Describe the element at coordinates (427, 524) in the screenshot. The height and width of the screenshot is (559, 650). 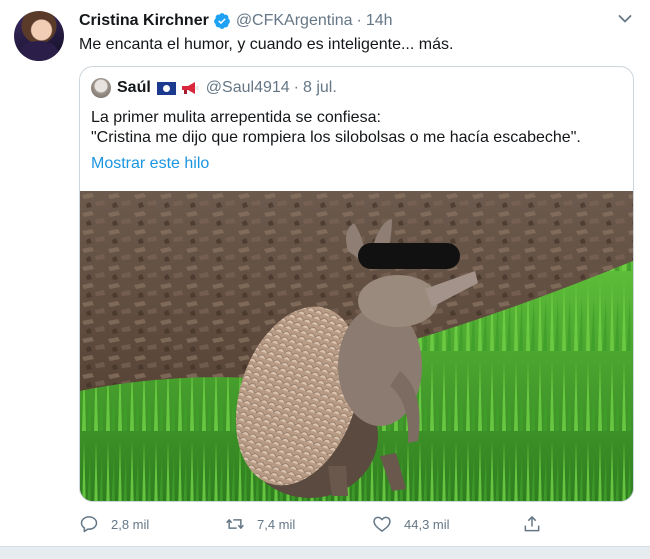
I see `like-count: 44,3 mil` at that location.